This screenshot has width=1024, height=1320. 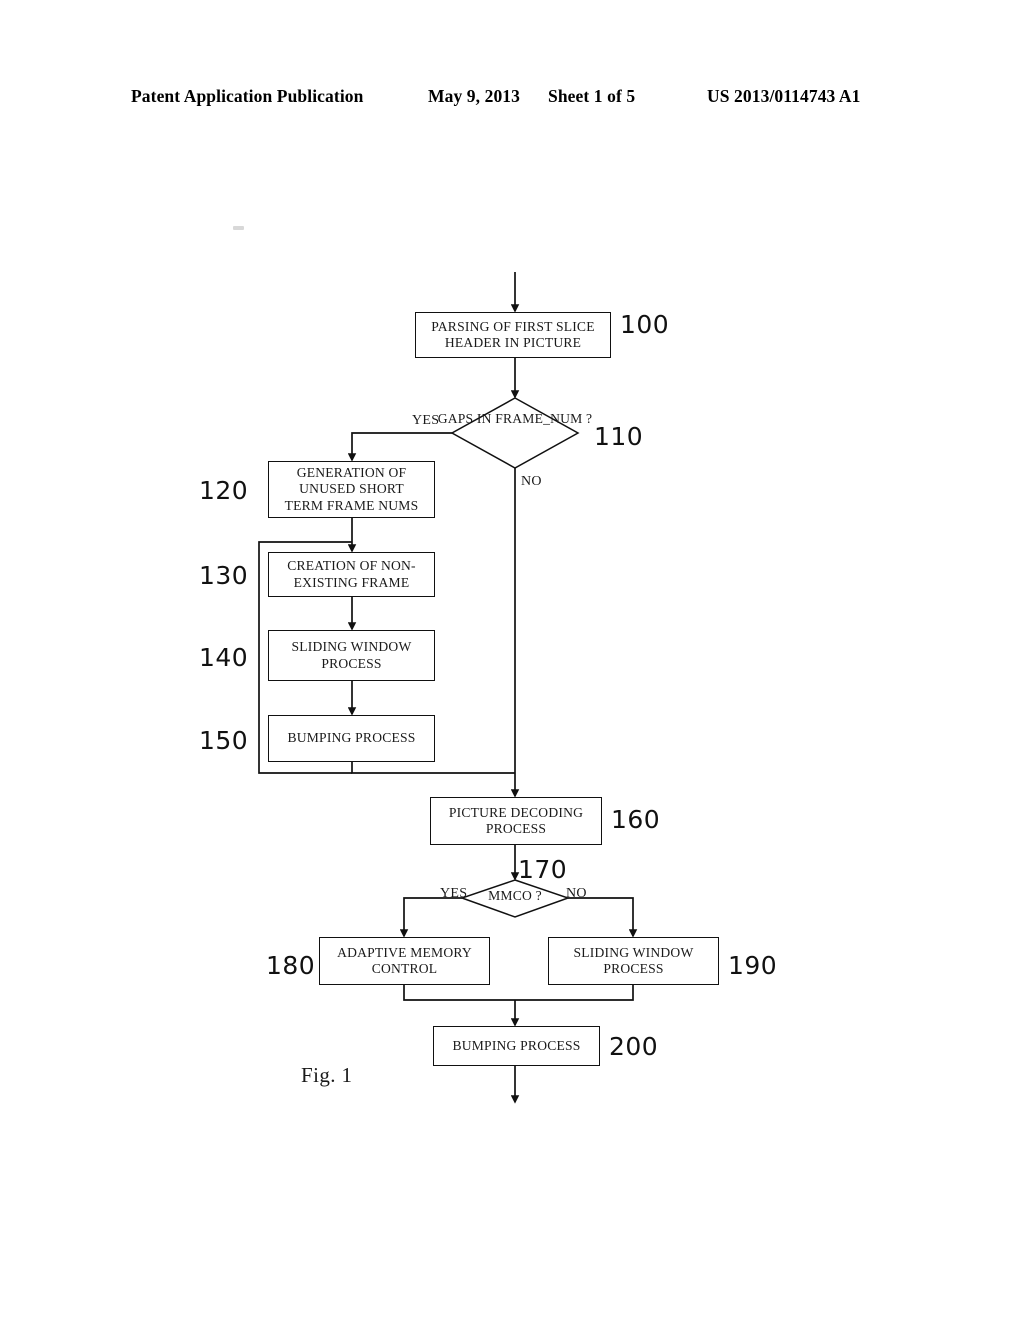 I want to click on node-label-line: UNUSED SHORT, so click(x=351, y=489).